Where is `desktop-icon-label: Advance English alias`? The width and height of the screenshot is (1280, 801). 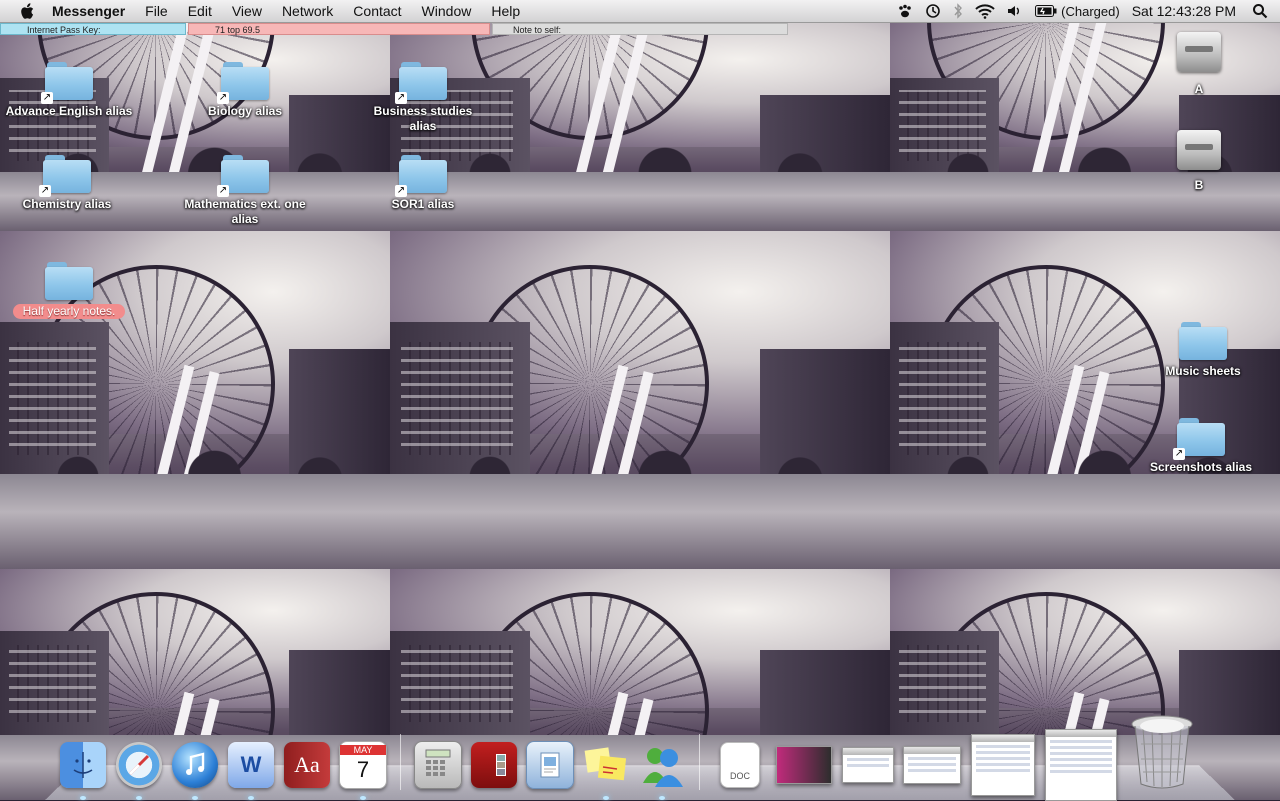
desktop-icon-label: Advance English alias is located at coordinates (69, 111).